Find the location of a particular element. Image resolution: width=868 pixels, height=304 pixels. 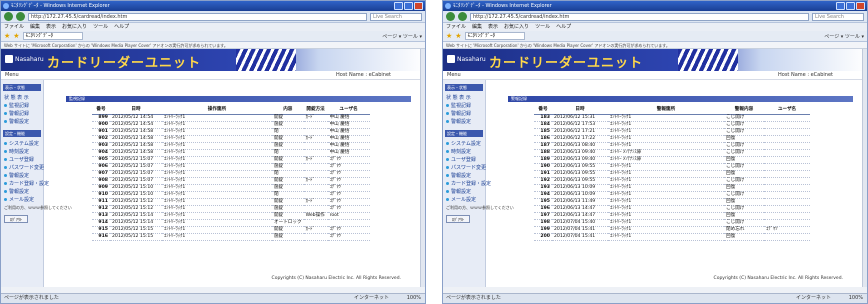

col-user: ユーザ名 is located at coordinates (348, 110).